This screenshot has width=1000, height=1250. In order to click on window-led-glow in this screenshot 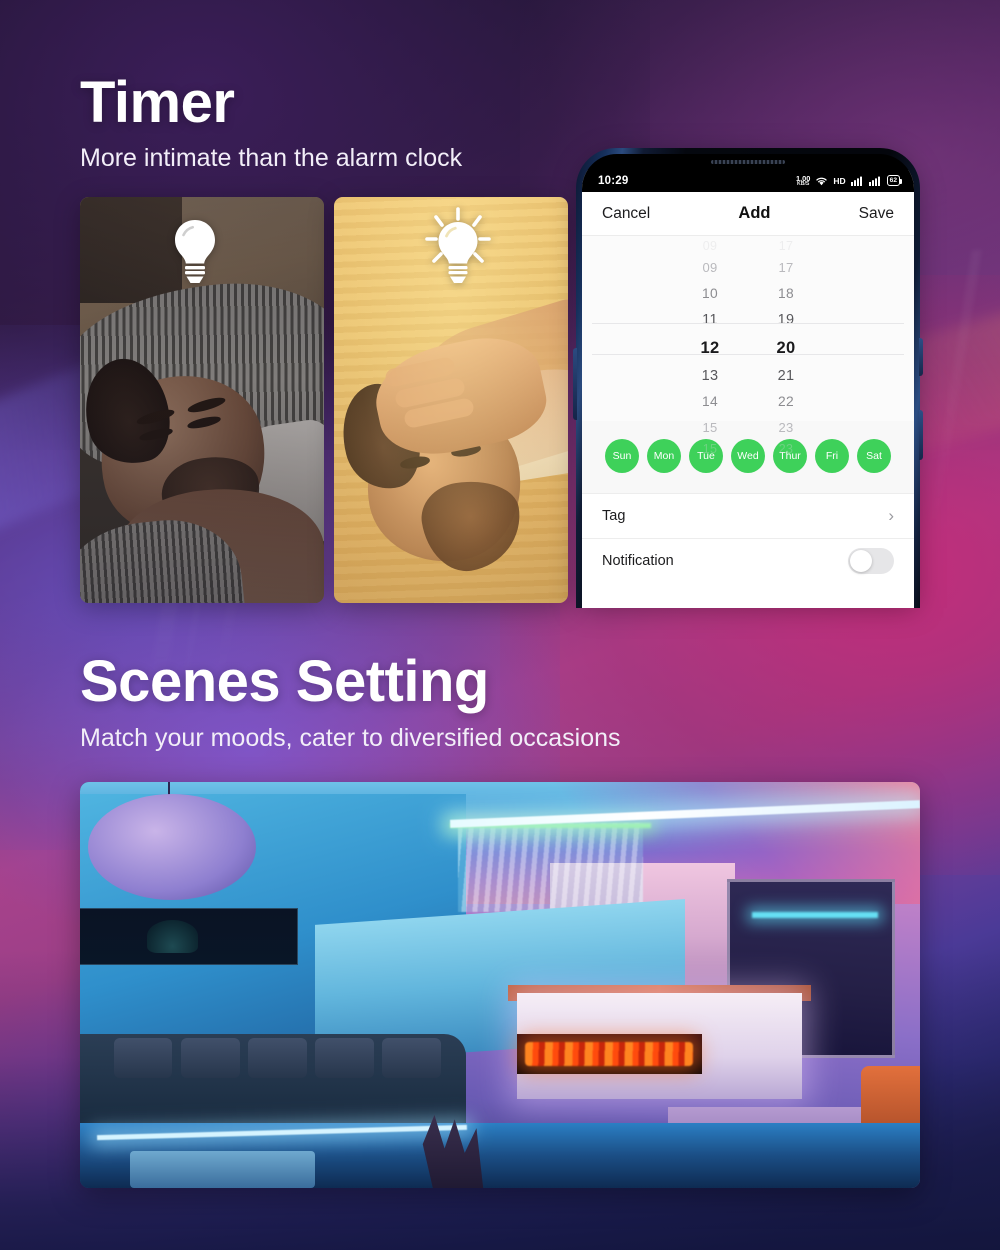, I will do `click(815, 914)`.